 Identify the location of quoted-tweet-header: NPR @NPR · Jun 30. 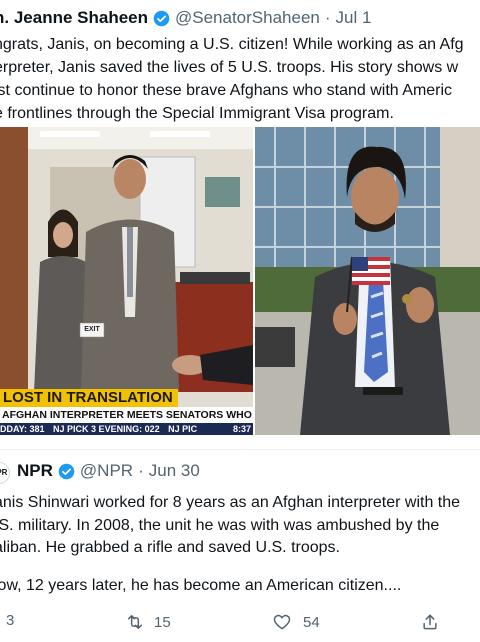
(108, 471).